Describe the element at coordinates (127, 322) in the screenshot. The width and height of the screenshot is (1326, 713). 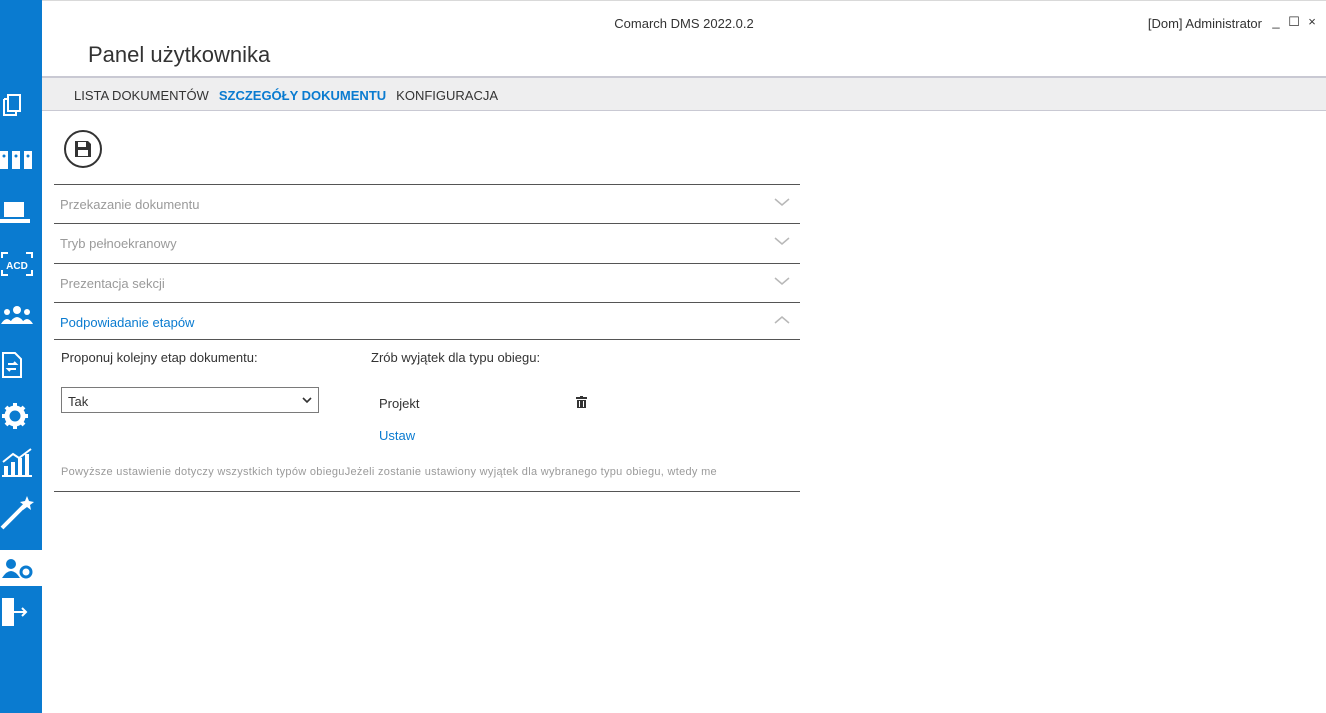
I see `section-label: Podpowiadanie etapów` at that location.